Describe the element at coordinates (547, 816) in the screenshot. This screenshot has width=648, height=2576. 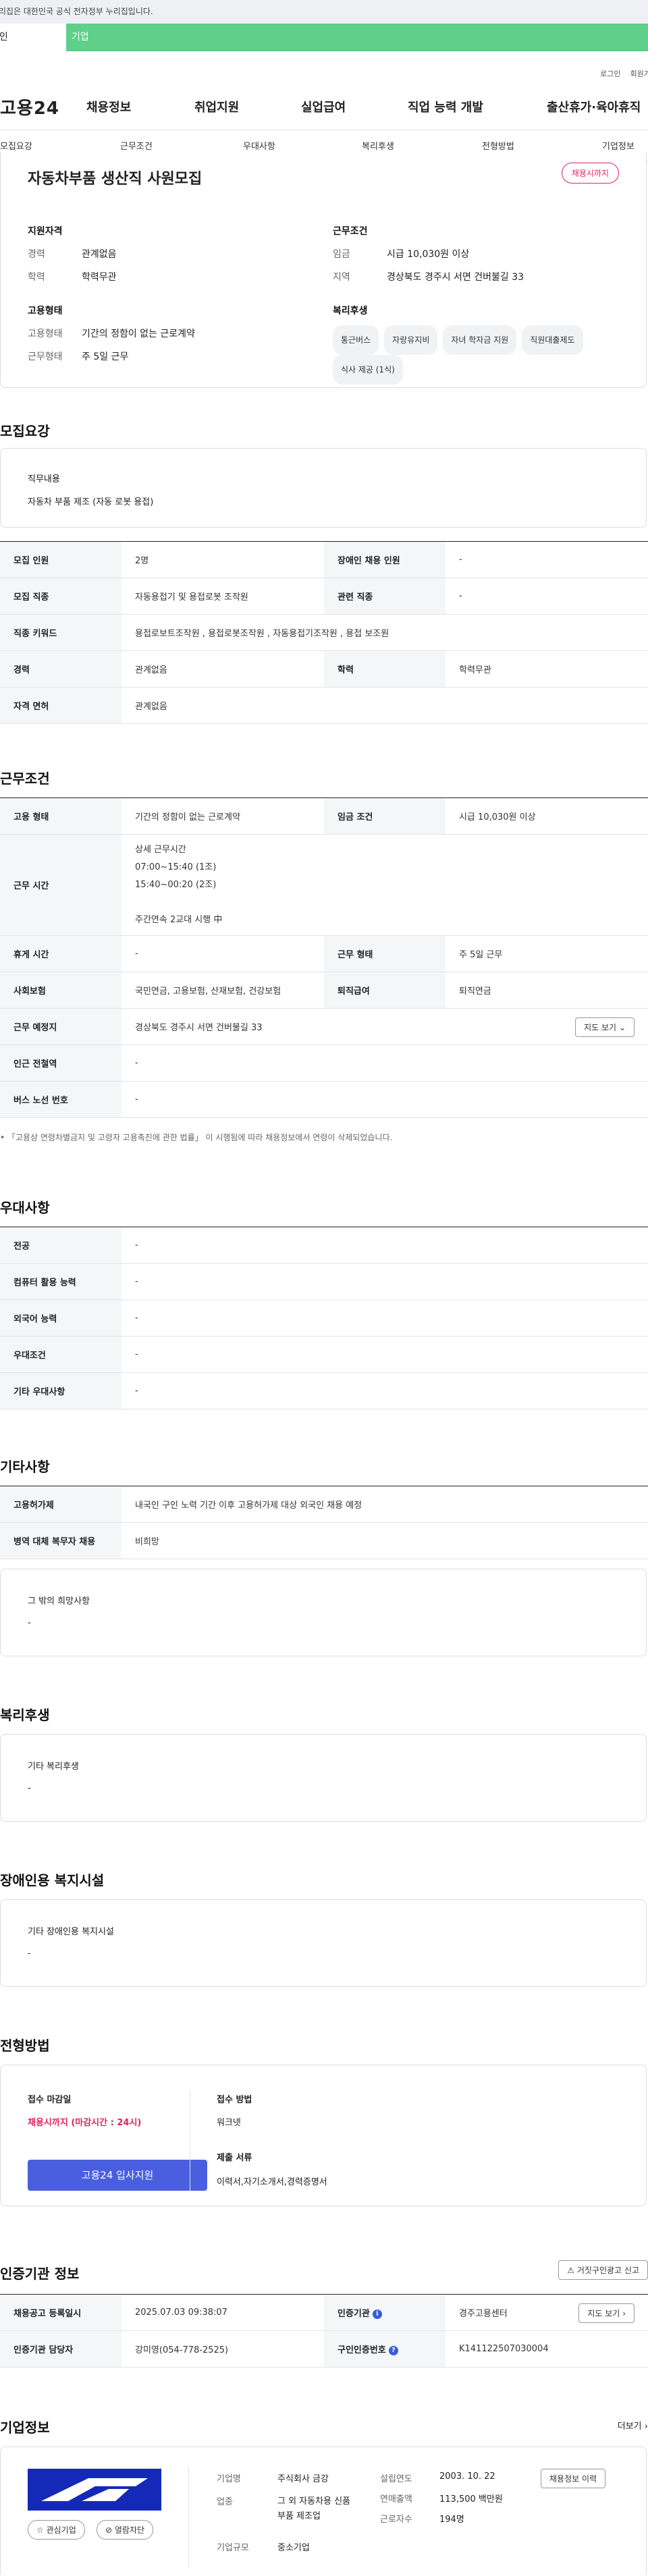
I see `row-value: 시급 10,030원 이상` at that location.